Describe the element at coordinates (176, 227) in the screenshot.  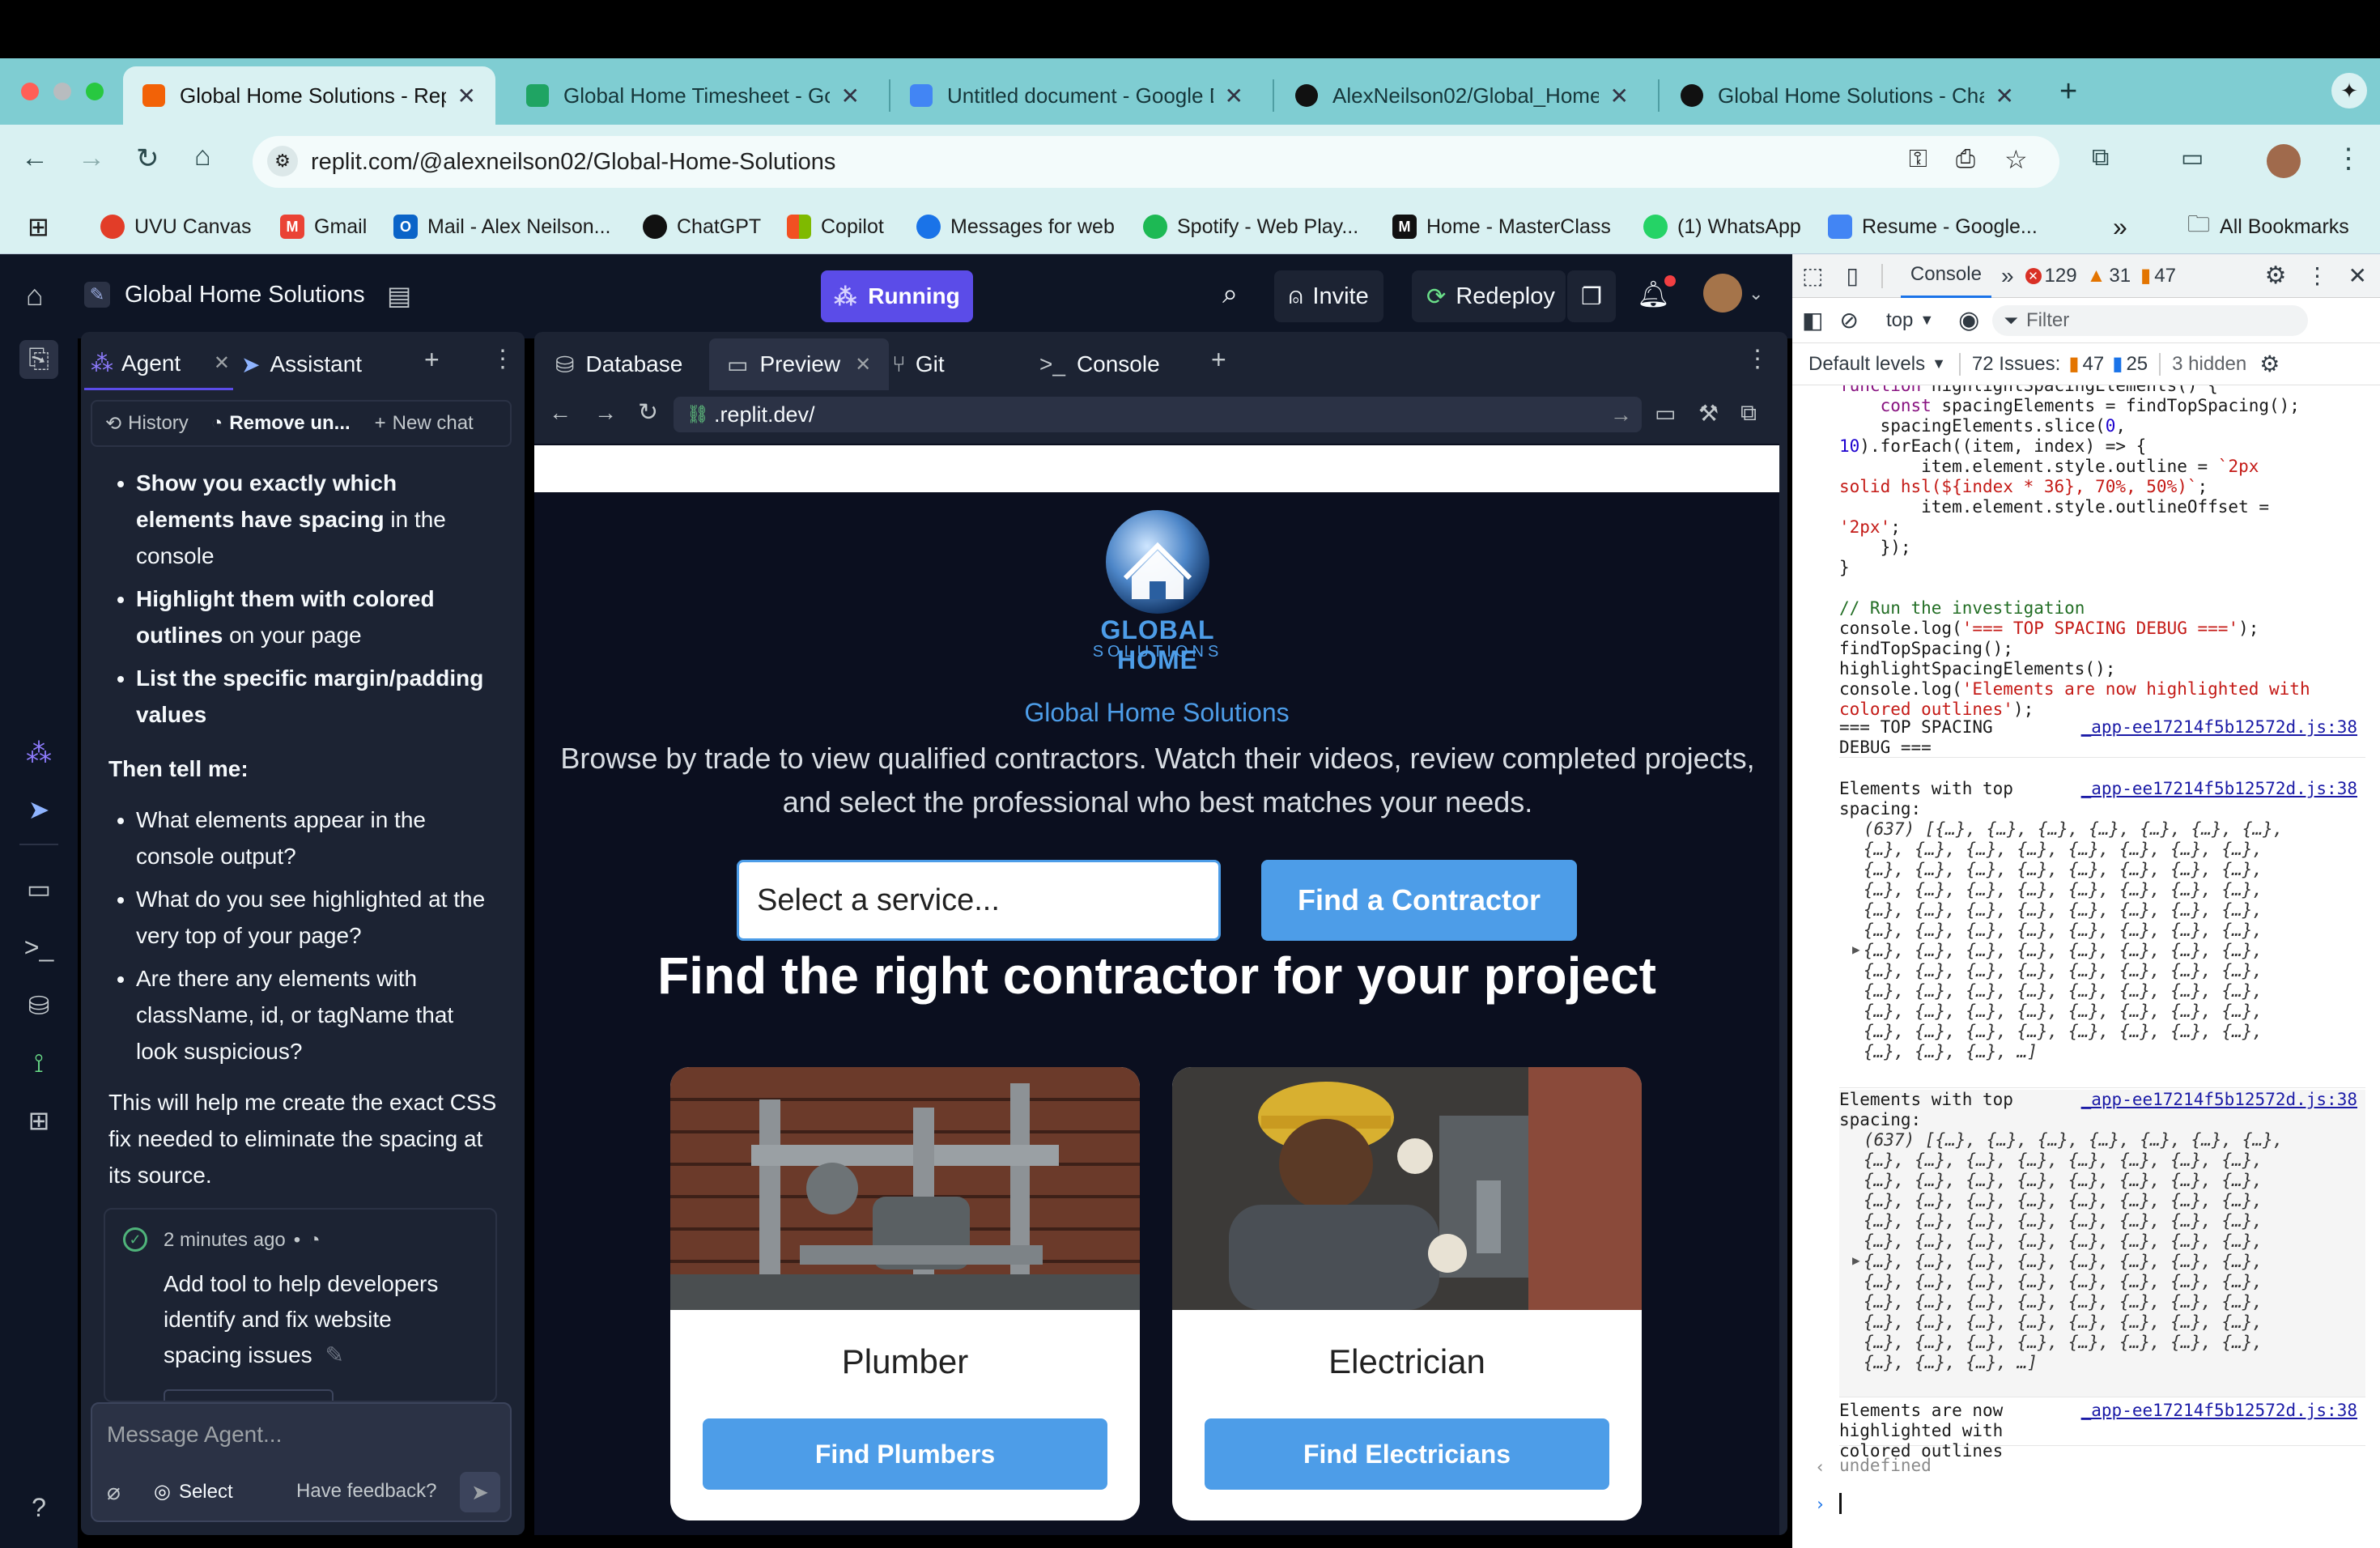
I see `bookmark-item: UVU Canvas` at that location.